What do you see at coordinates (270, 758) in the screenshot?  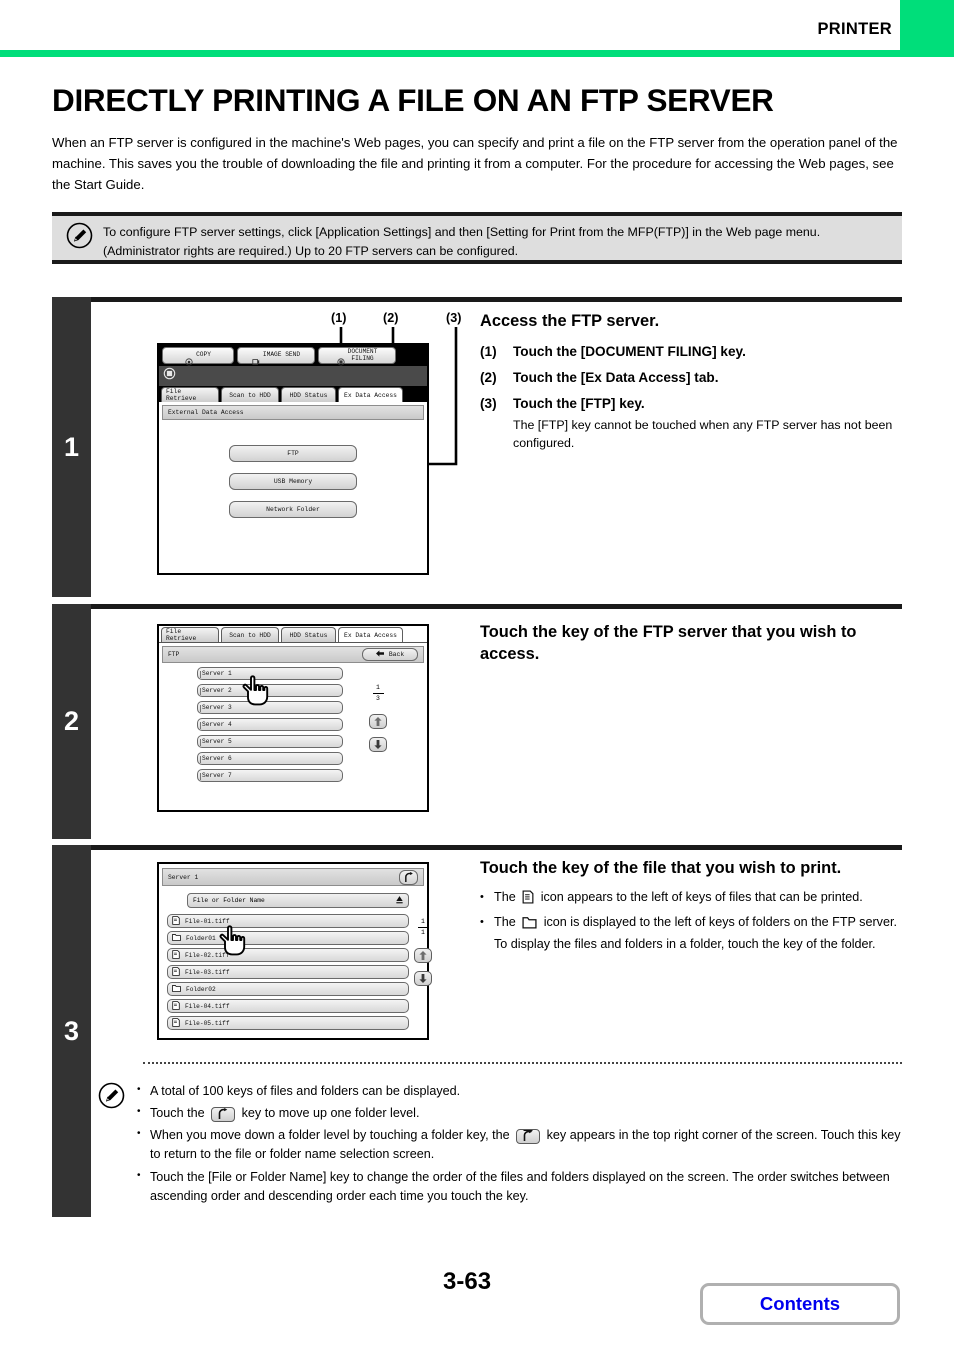 I see `server-key-6: Server 6` at bounding box center [270, 758].